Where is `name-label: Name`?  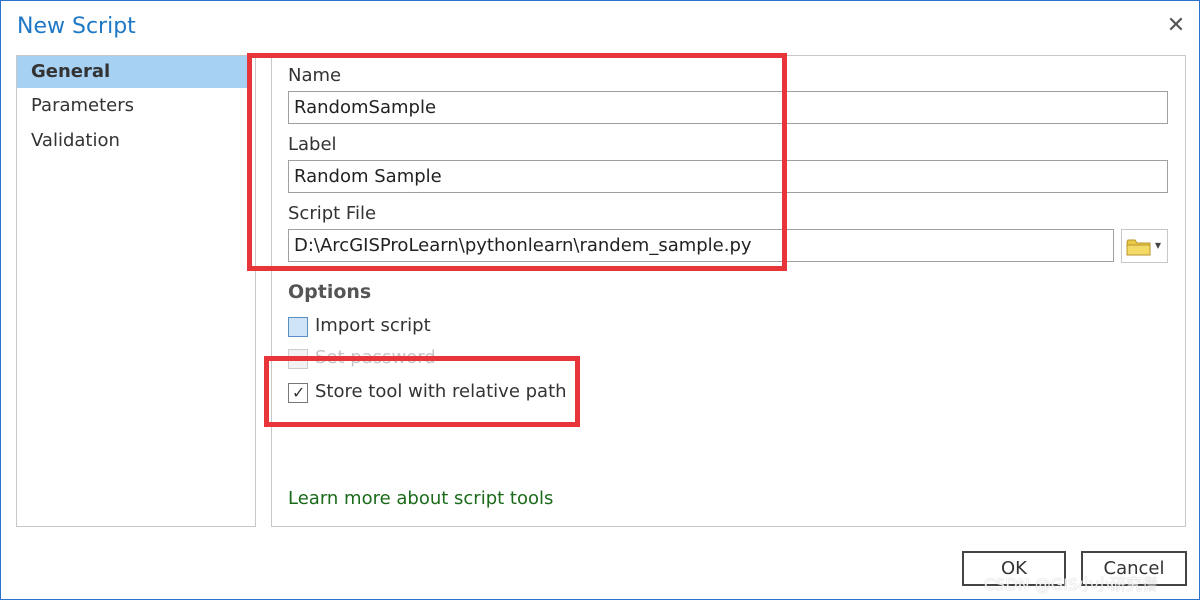 name-label: Name is located at coordinates (315, 75).